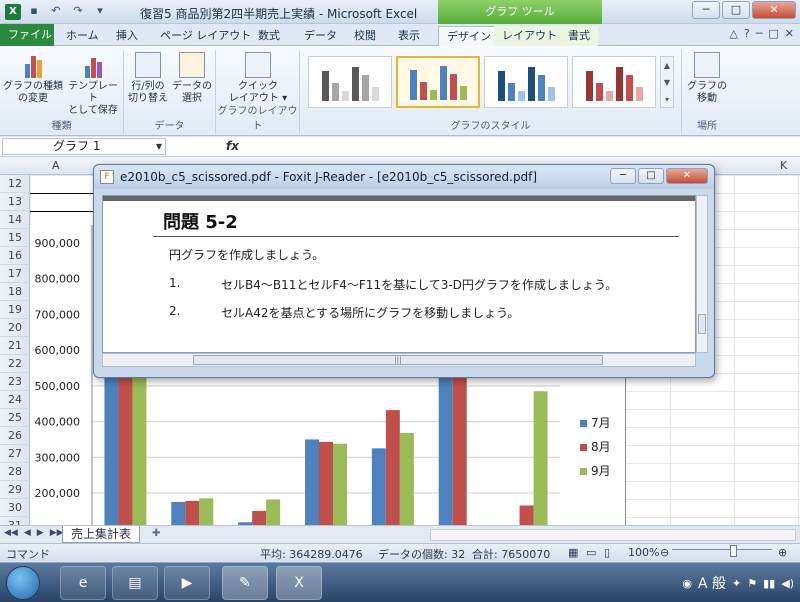 Image resolution: width=800 pixels, height=602 pixels. Describe the element at coordinates (232, 146) in the screenshot. I see `insert-function-icon: fx` at that location.